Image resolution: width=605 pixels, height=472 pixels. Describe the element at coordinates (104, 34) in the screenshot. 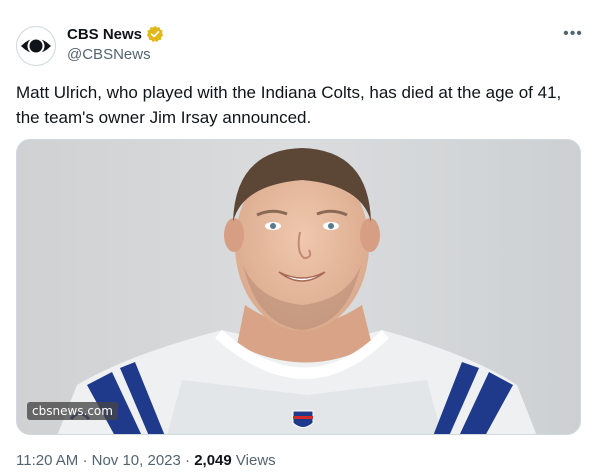

I see `author-name: CBS News` at that location.